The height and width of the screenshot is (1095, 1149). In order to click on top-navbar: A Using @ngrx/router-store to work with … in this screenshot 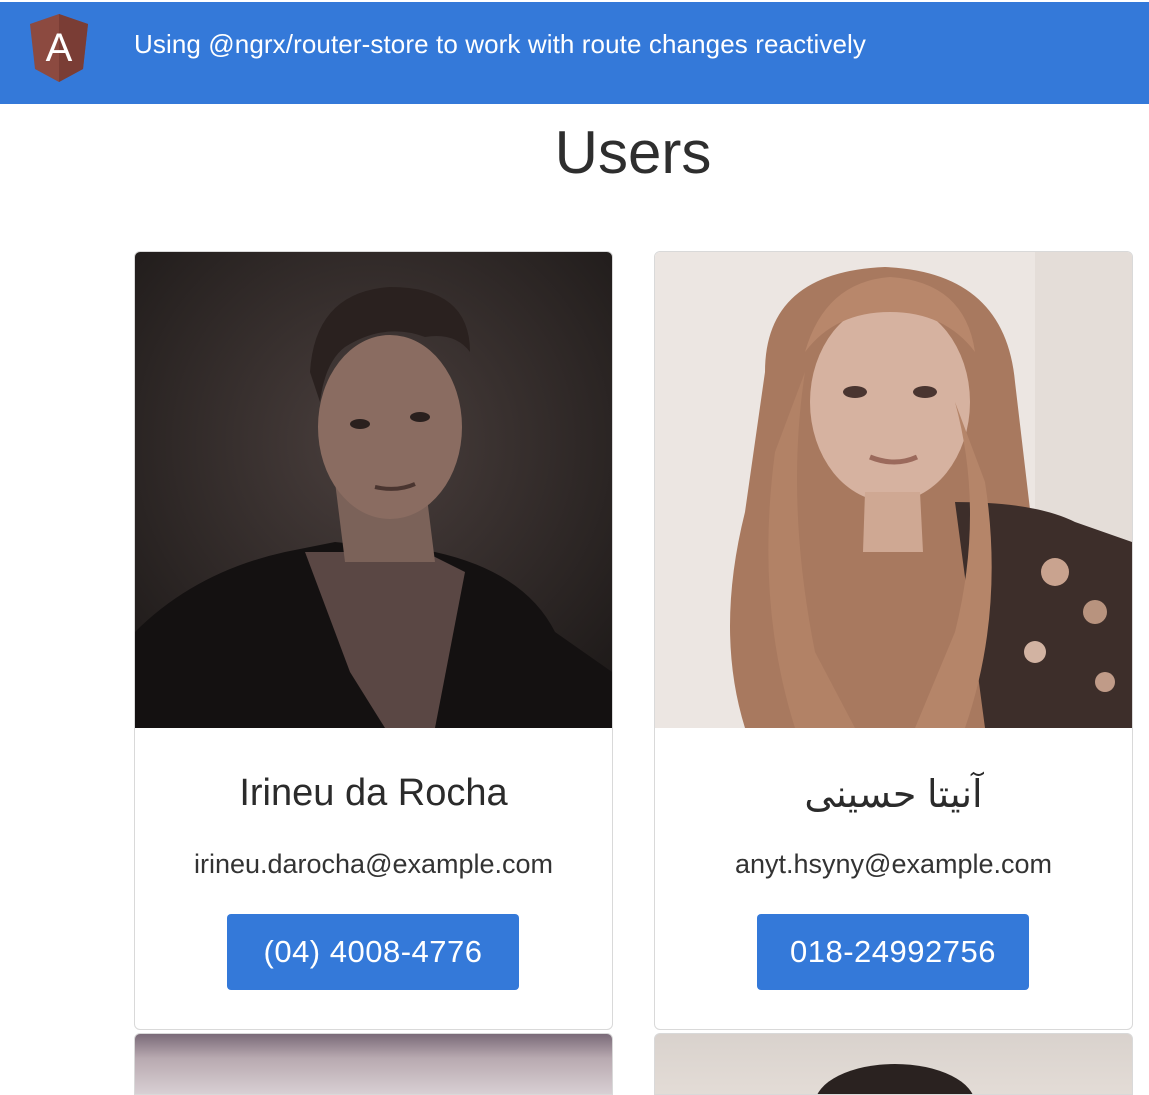, I will do `click(574, 53)`.